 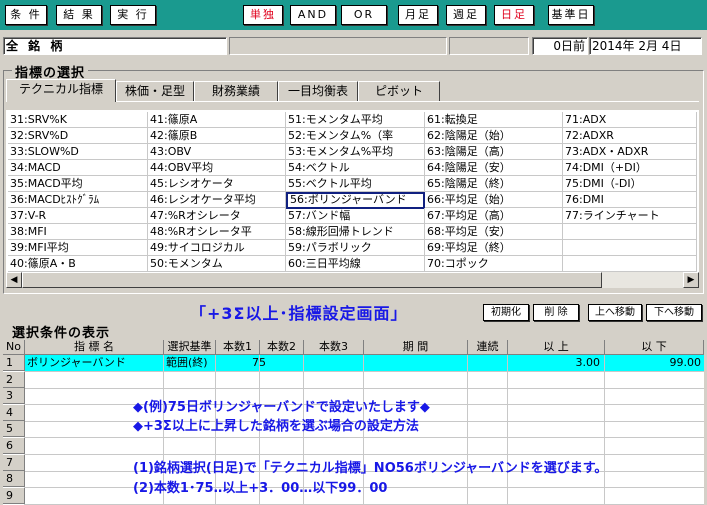 What do you see at coordinates (494, 200) in the screenshot?
I see `indicator-cell: 66:平均足（始）` at bounding box center [494, 200].